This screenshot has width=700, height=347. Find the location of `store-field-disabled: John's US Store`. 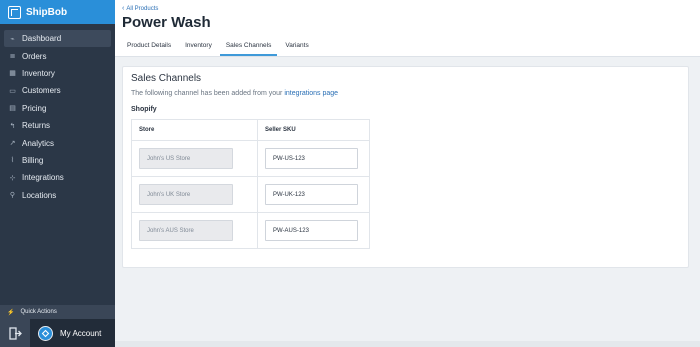

store-field-disabled: John's US Store is located at coordinates (186, 158).